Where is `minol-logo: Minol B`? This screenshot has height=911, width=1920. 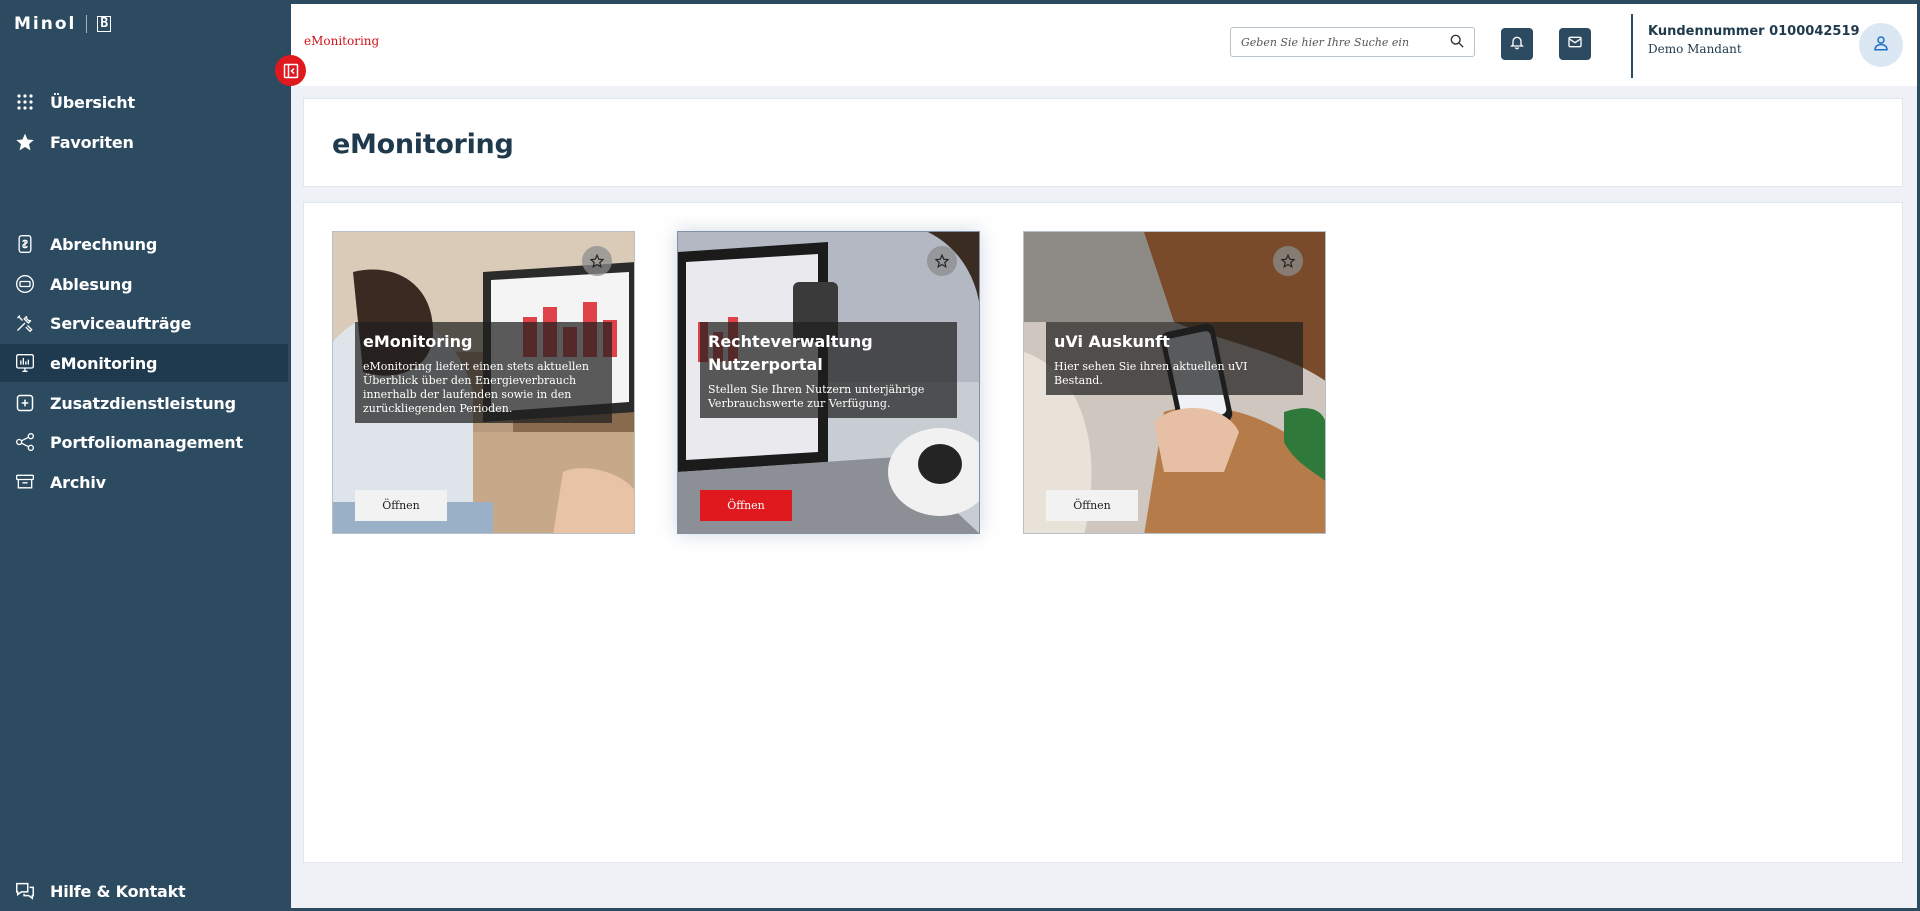 minol-logo: Minol B is located at coordinates (63, 24).